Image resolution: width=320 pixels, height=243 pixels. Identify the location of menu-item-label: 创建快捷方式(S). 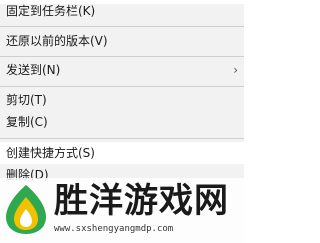
(50, 153).